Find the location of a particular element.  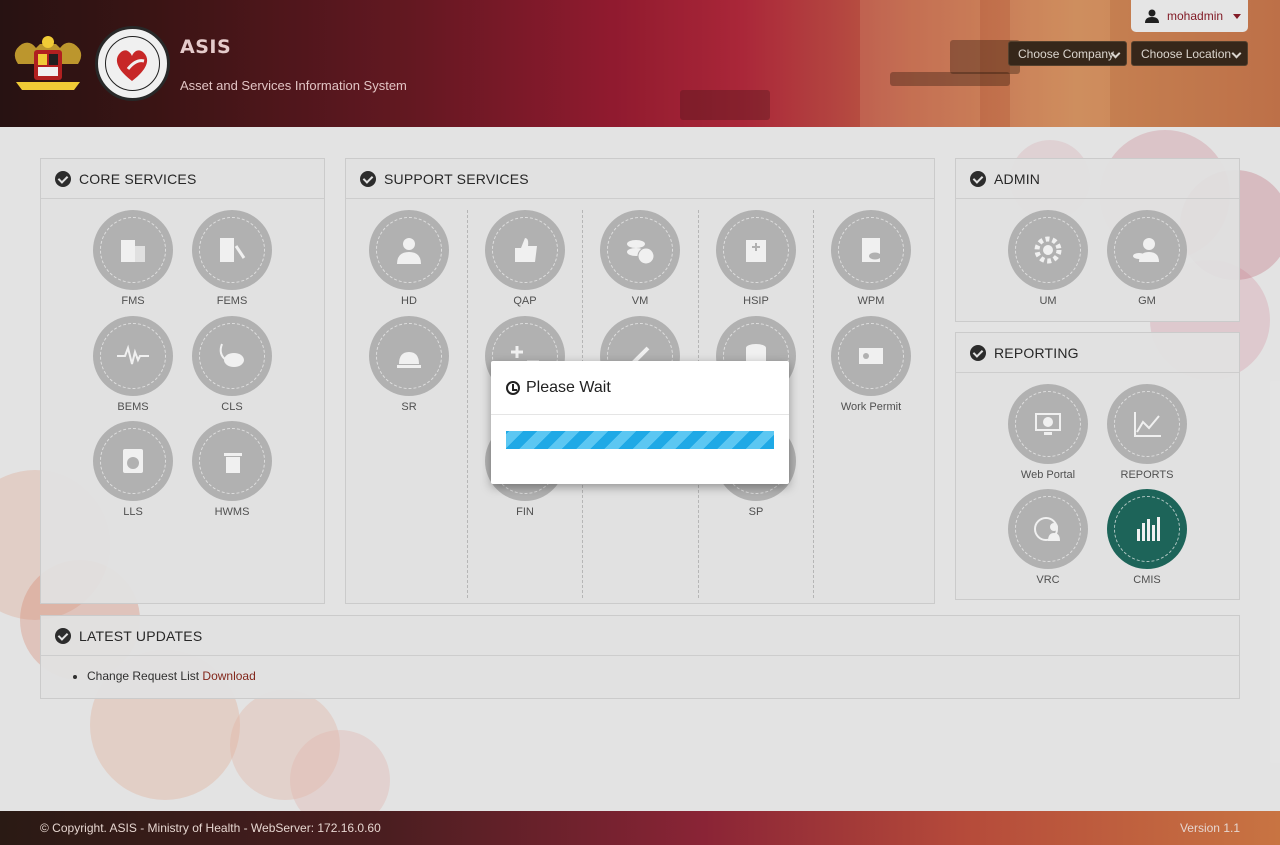

progress-fill is located at coordinates (640, 440).